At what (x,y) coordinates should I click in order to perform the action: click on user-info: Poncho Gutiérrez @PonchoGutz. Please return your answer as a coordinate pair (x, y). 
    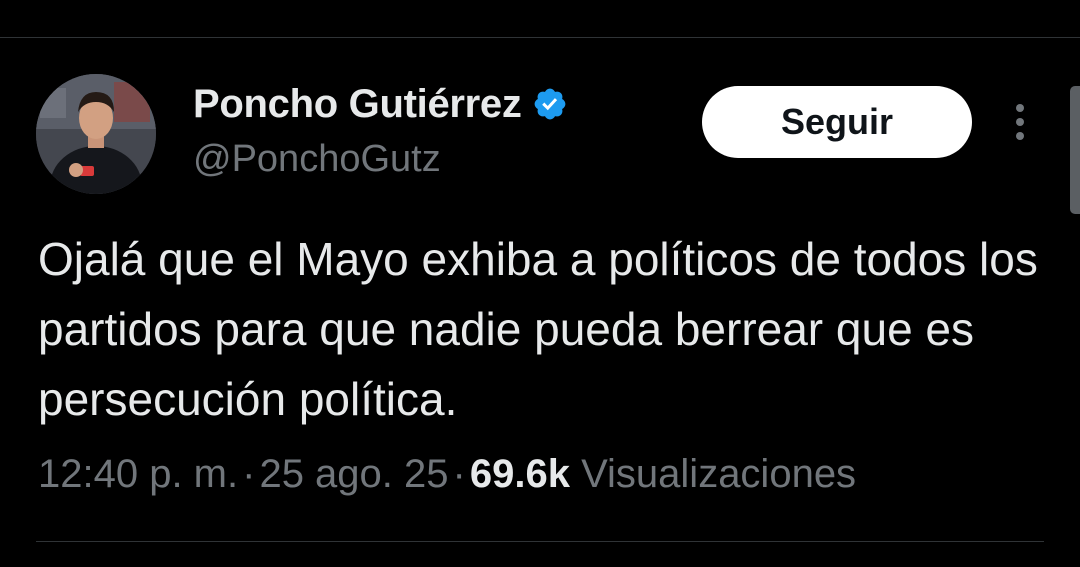
    Looking at the image, I should click on (380, 130).